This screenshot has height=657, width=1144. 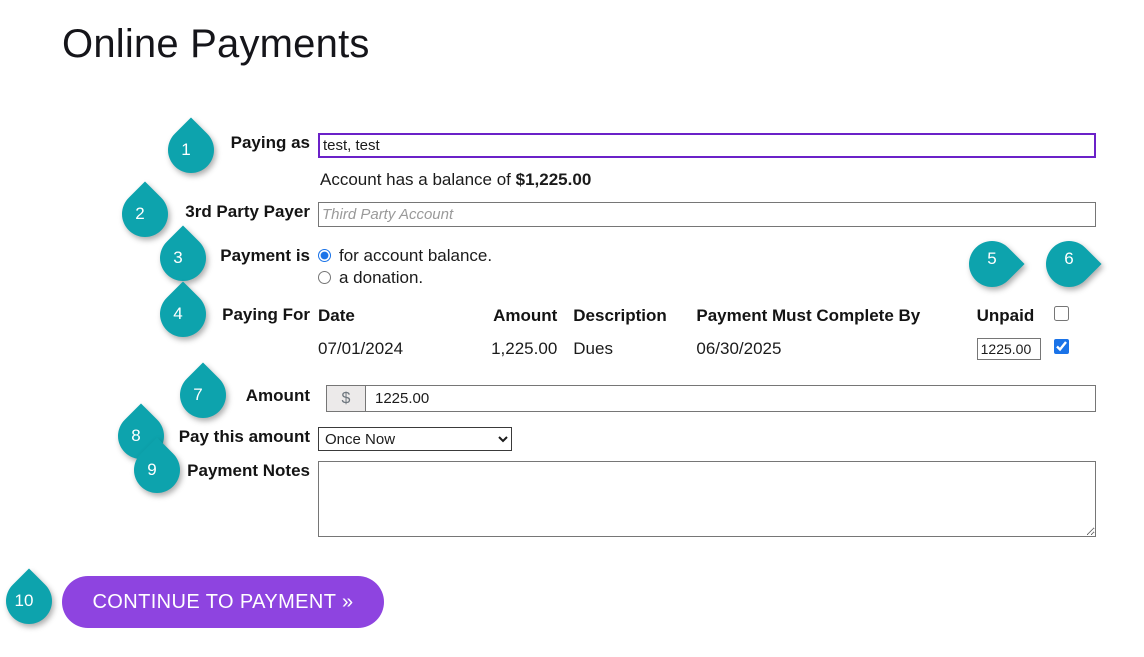 I want to click on cell-amount: 1,225.00, so click(x=524, y=348).